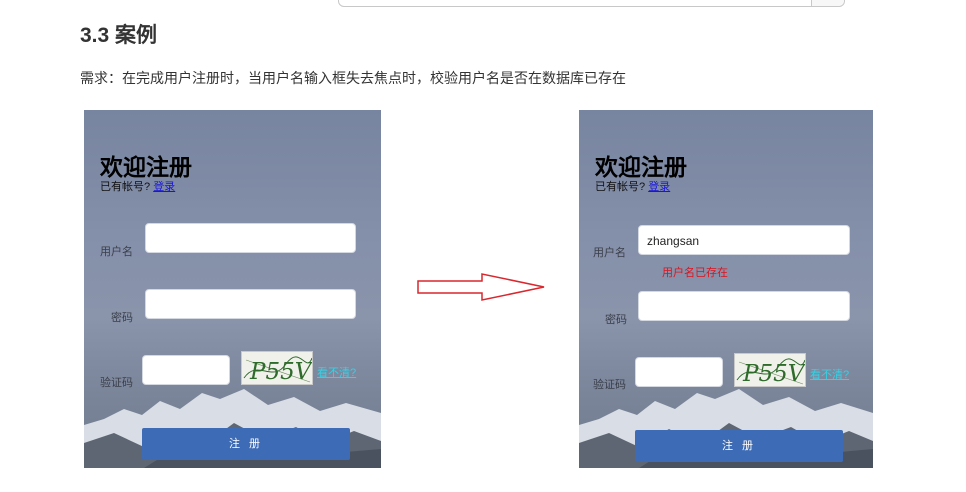  What do you see at coordinates (481, 287) in the screenshot?
I see `right-arrow-icon` at bounding box center [481, 287].